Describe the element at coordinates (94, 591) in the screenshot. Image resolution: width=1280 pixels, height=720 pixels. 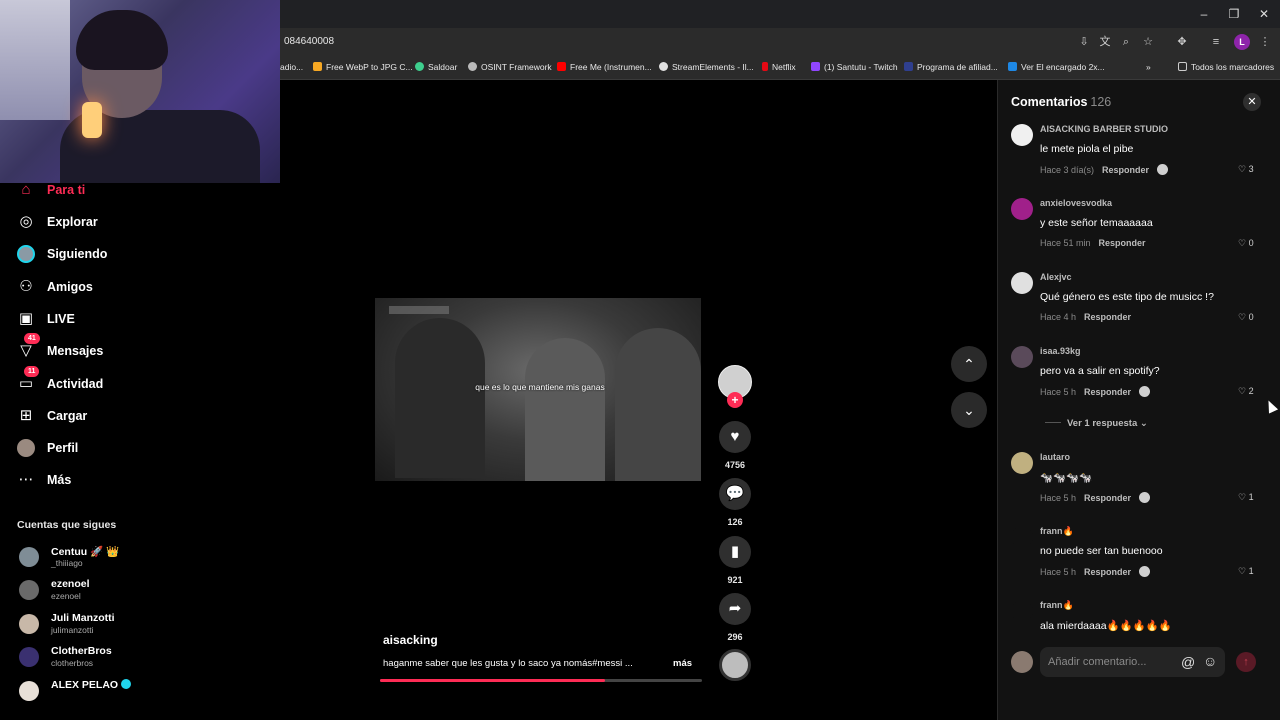
I see `following-account: ezenoel ezenoel` at that location.